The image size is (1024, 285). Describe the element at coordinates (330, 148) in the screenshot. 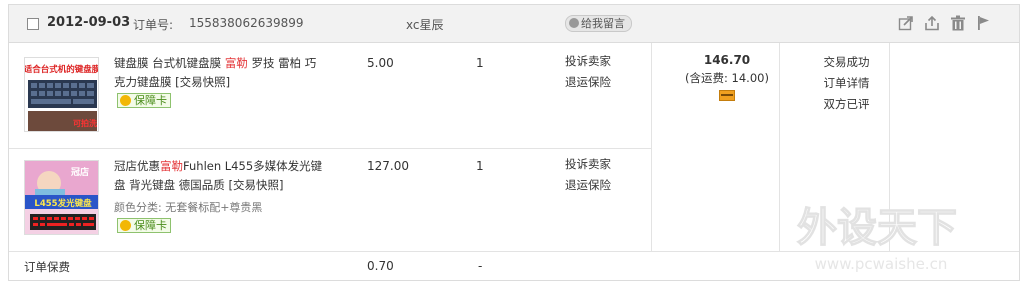

I see `row-divider` at that location.